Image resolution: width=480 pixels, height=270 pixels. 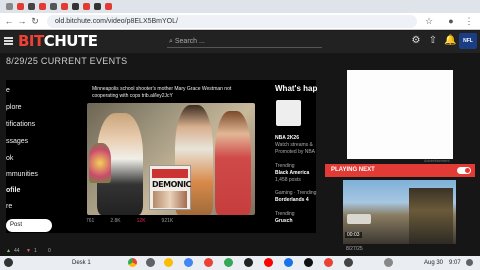 I want to click on desk-label: Desk 1, so click(x=81, y=263).